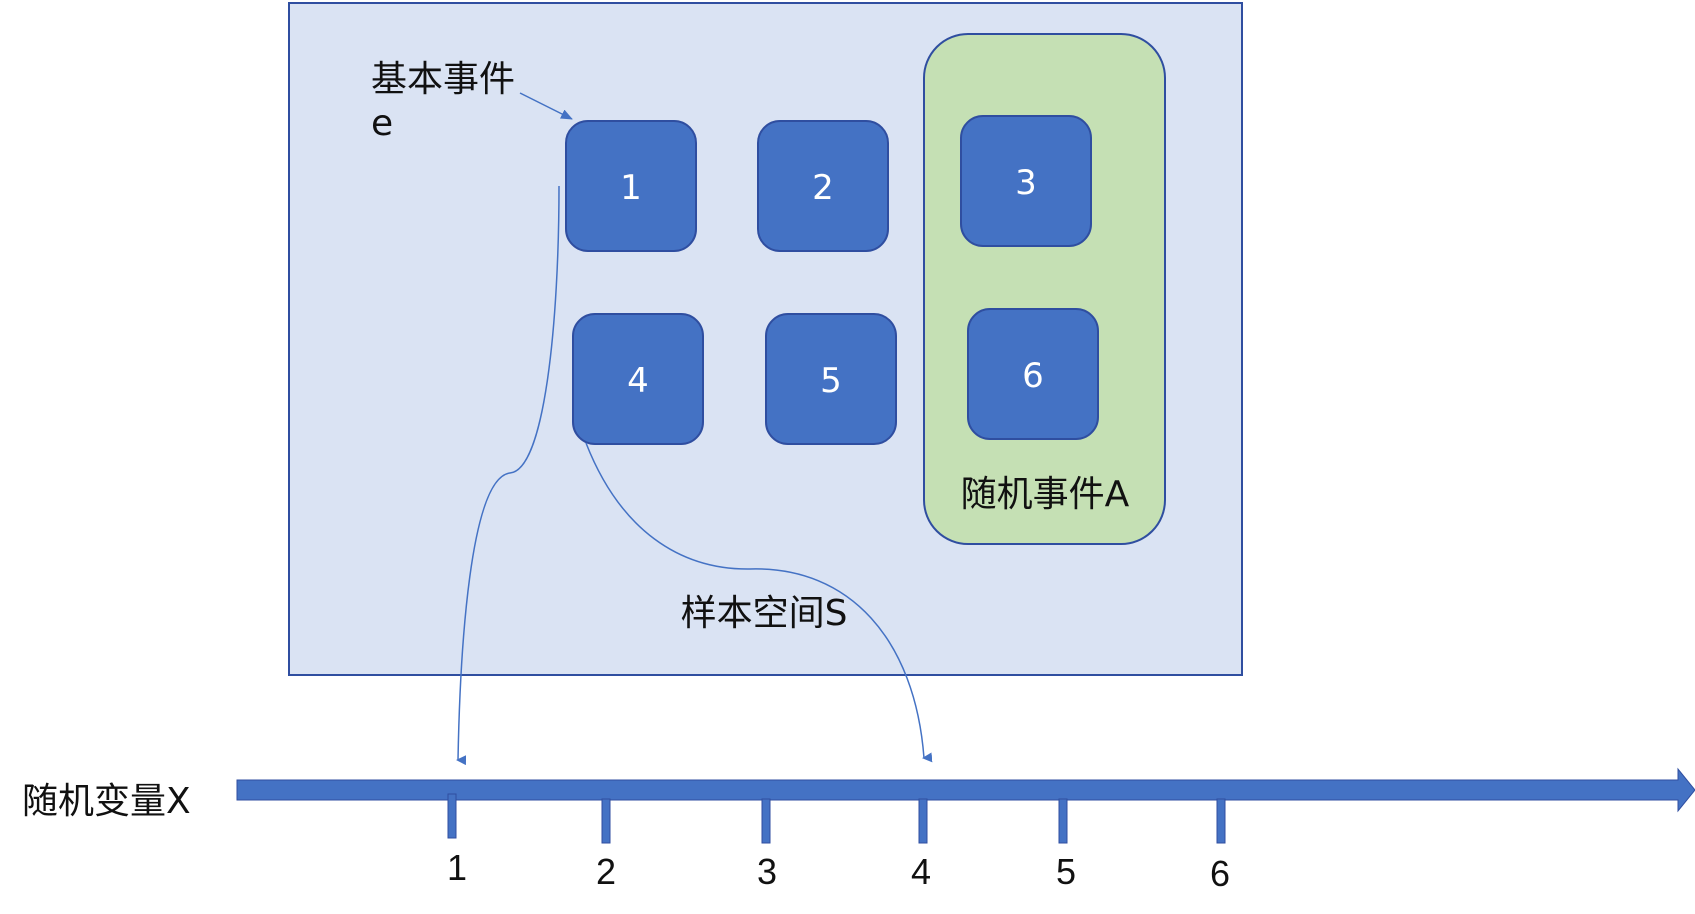 The width and height of the screenshot is (1695, 914). I want to click on outcome-label-2: 2, so click(823, 188).